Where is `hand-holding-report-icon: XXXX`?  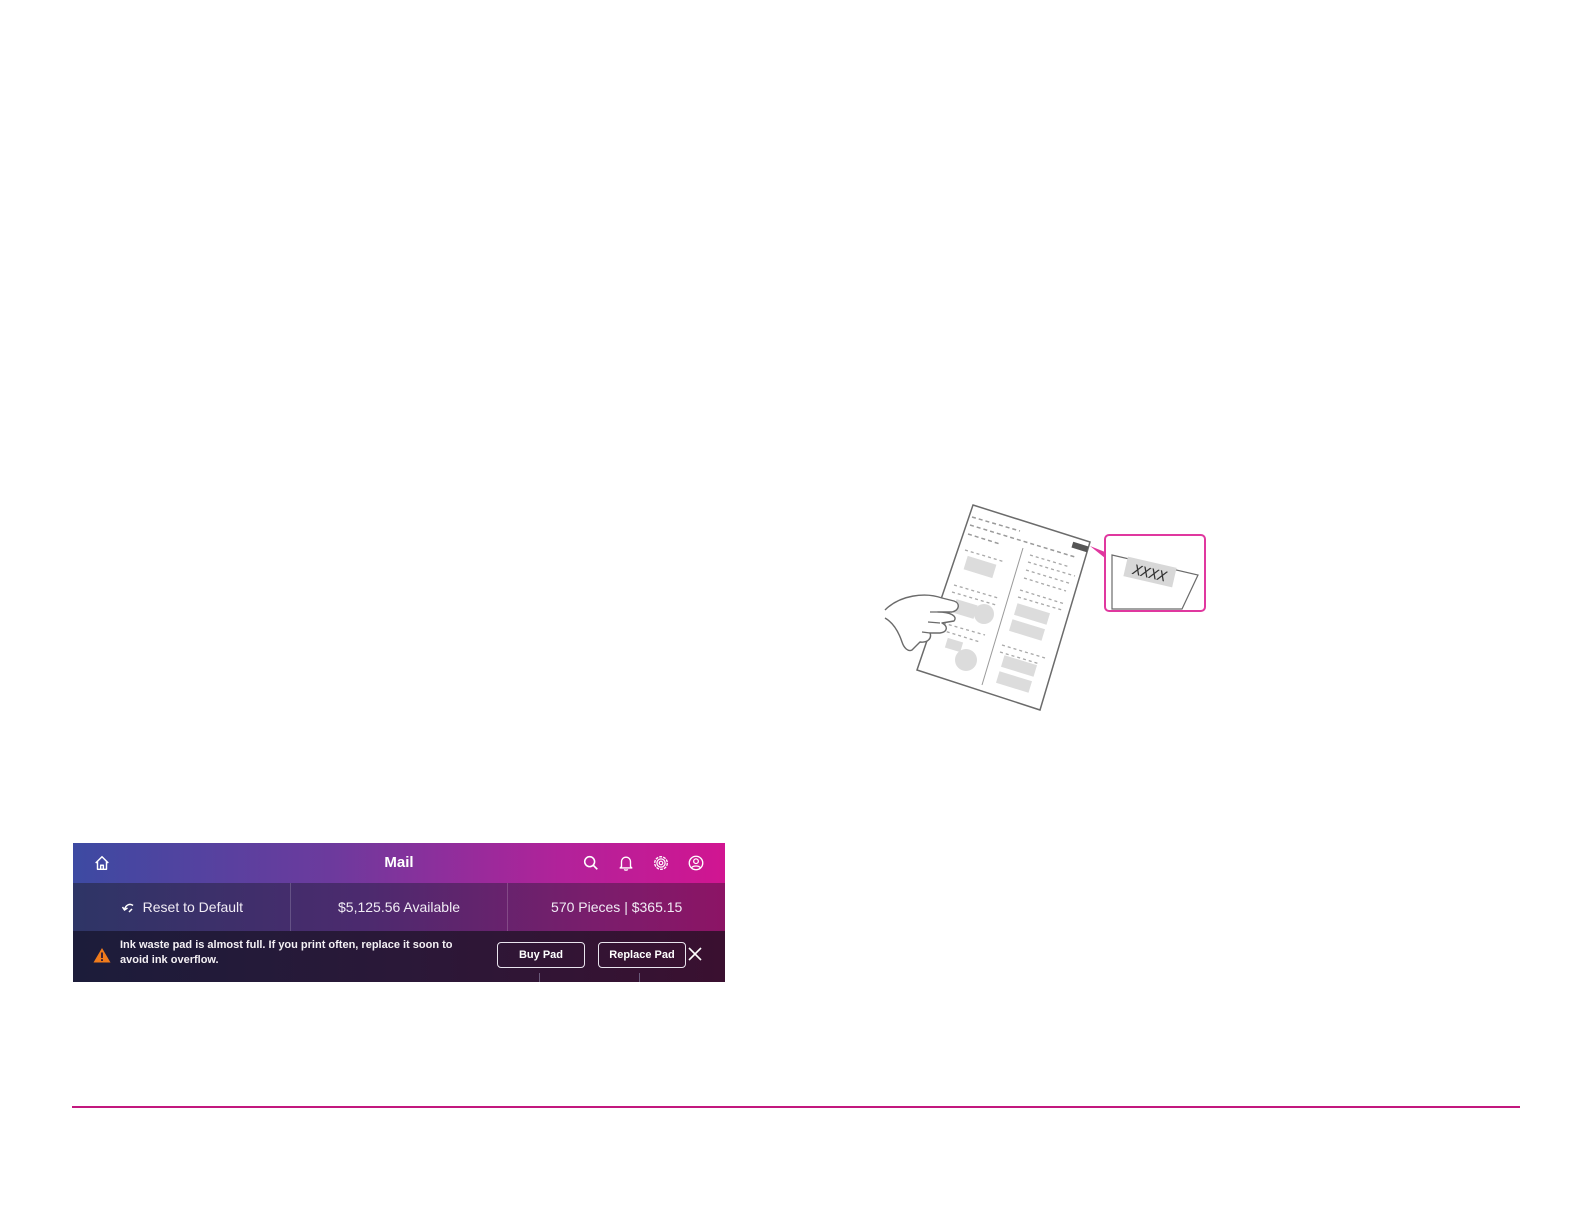
hand-holding-report-icon: XXXX is located at coordinates (1045, 607).